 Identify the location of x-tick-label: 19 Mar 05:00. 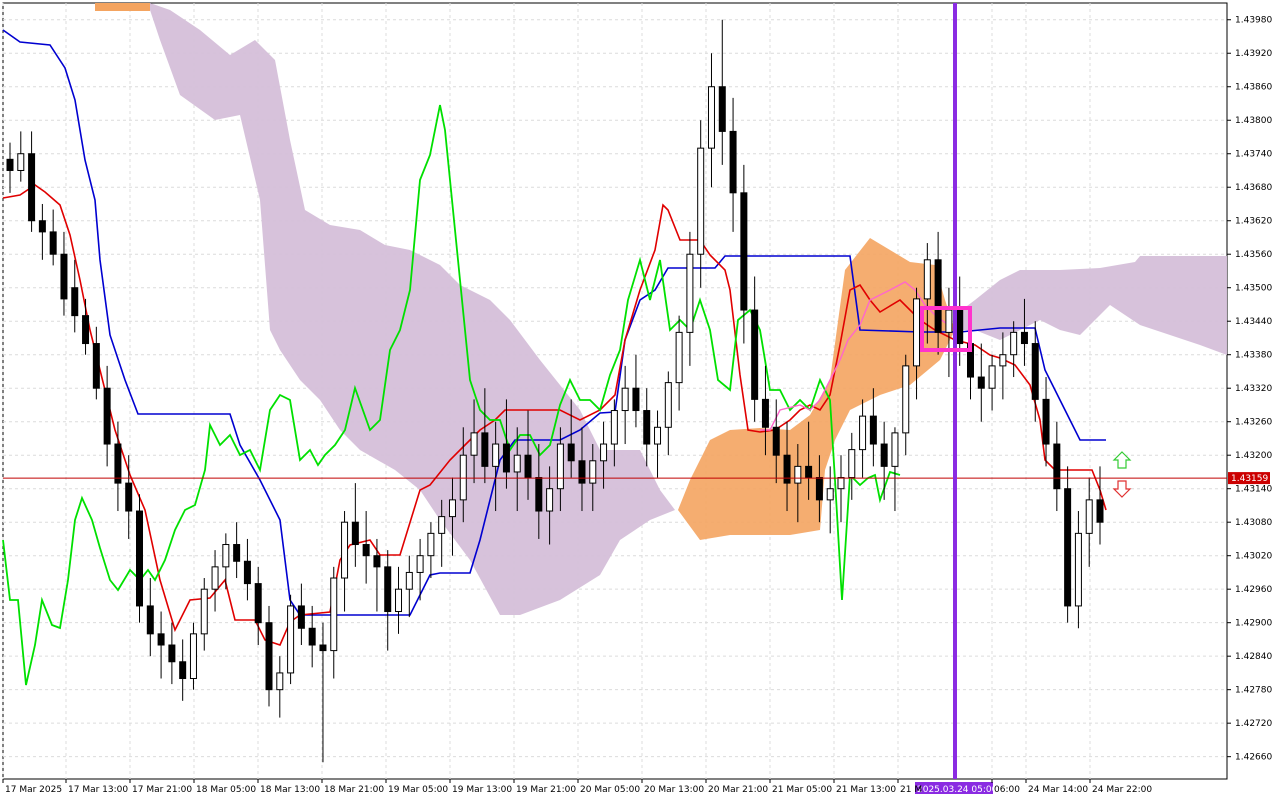
(418, 790).